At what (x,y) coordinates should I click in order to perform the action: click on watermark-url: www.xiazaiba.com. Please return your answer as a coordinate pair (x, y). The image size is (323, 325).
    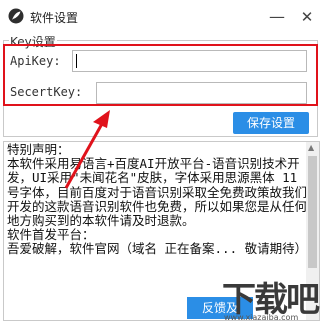
    Looking at the image, I should click on (261, 317).